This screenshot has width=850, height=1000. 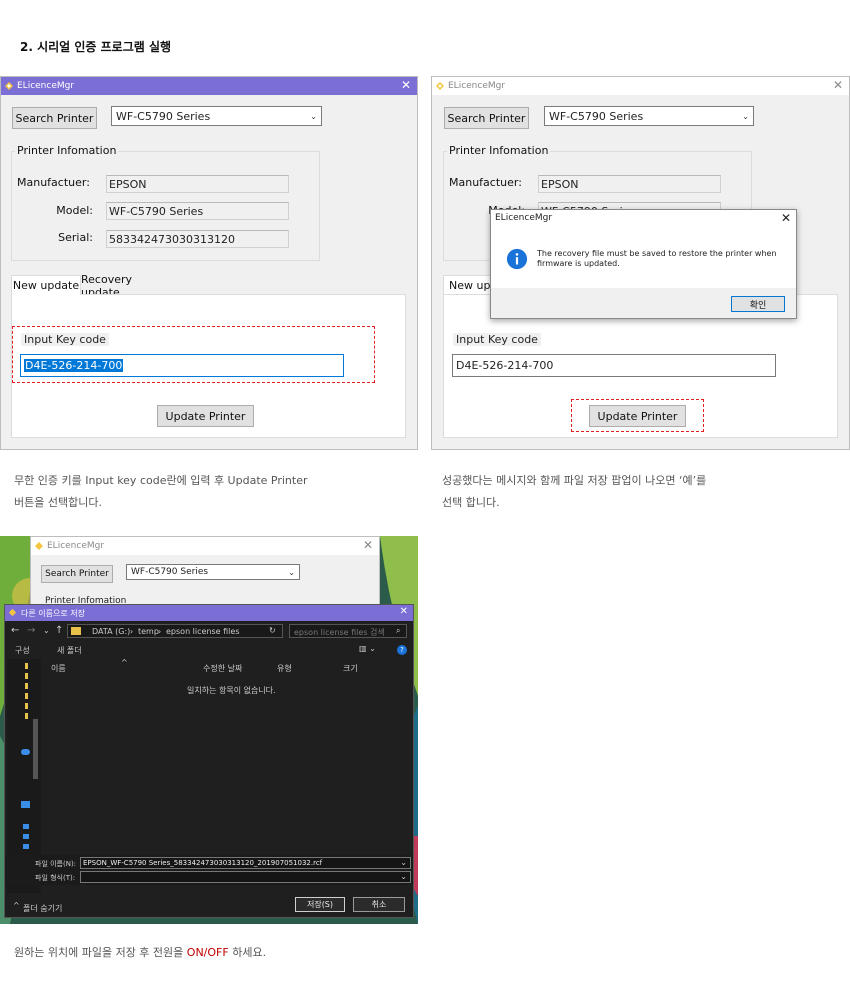 What do you see at coordinates (25, 752) in the screenshot?
I see `cloud-icon` at bounding box center [25, 752].